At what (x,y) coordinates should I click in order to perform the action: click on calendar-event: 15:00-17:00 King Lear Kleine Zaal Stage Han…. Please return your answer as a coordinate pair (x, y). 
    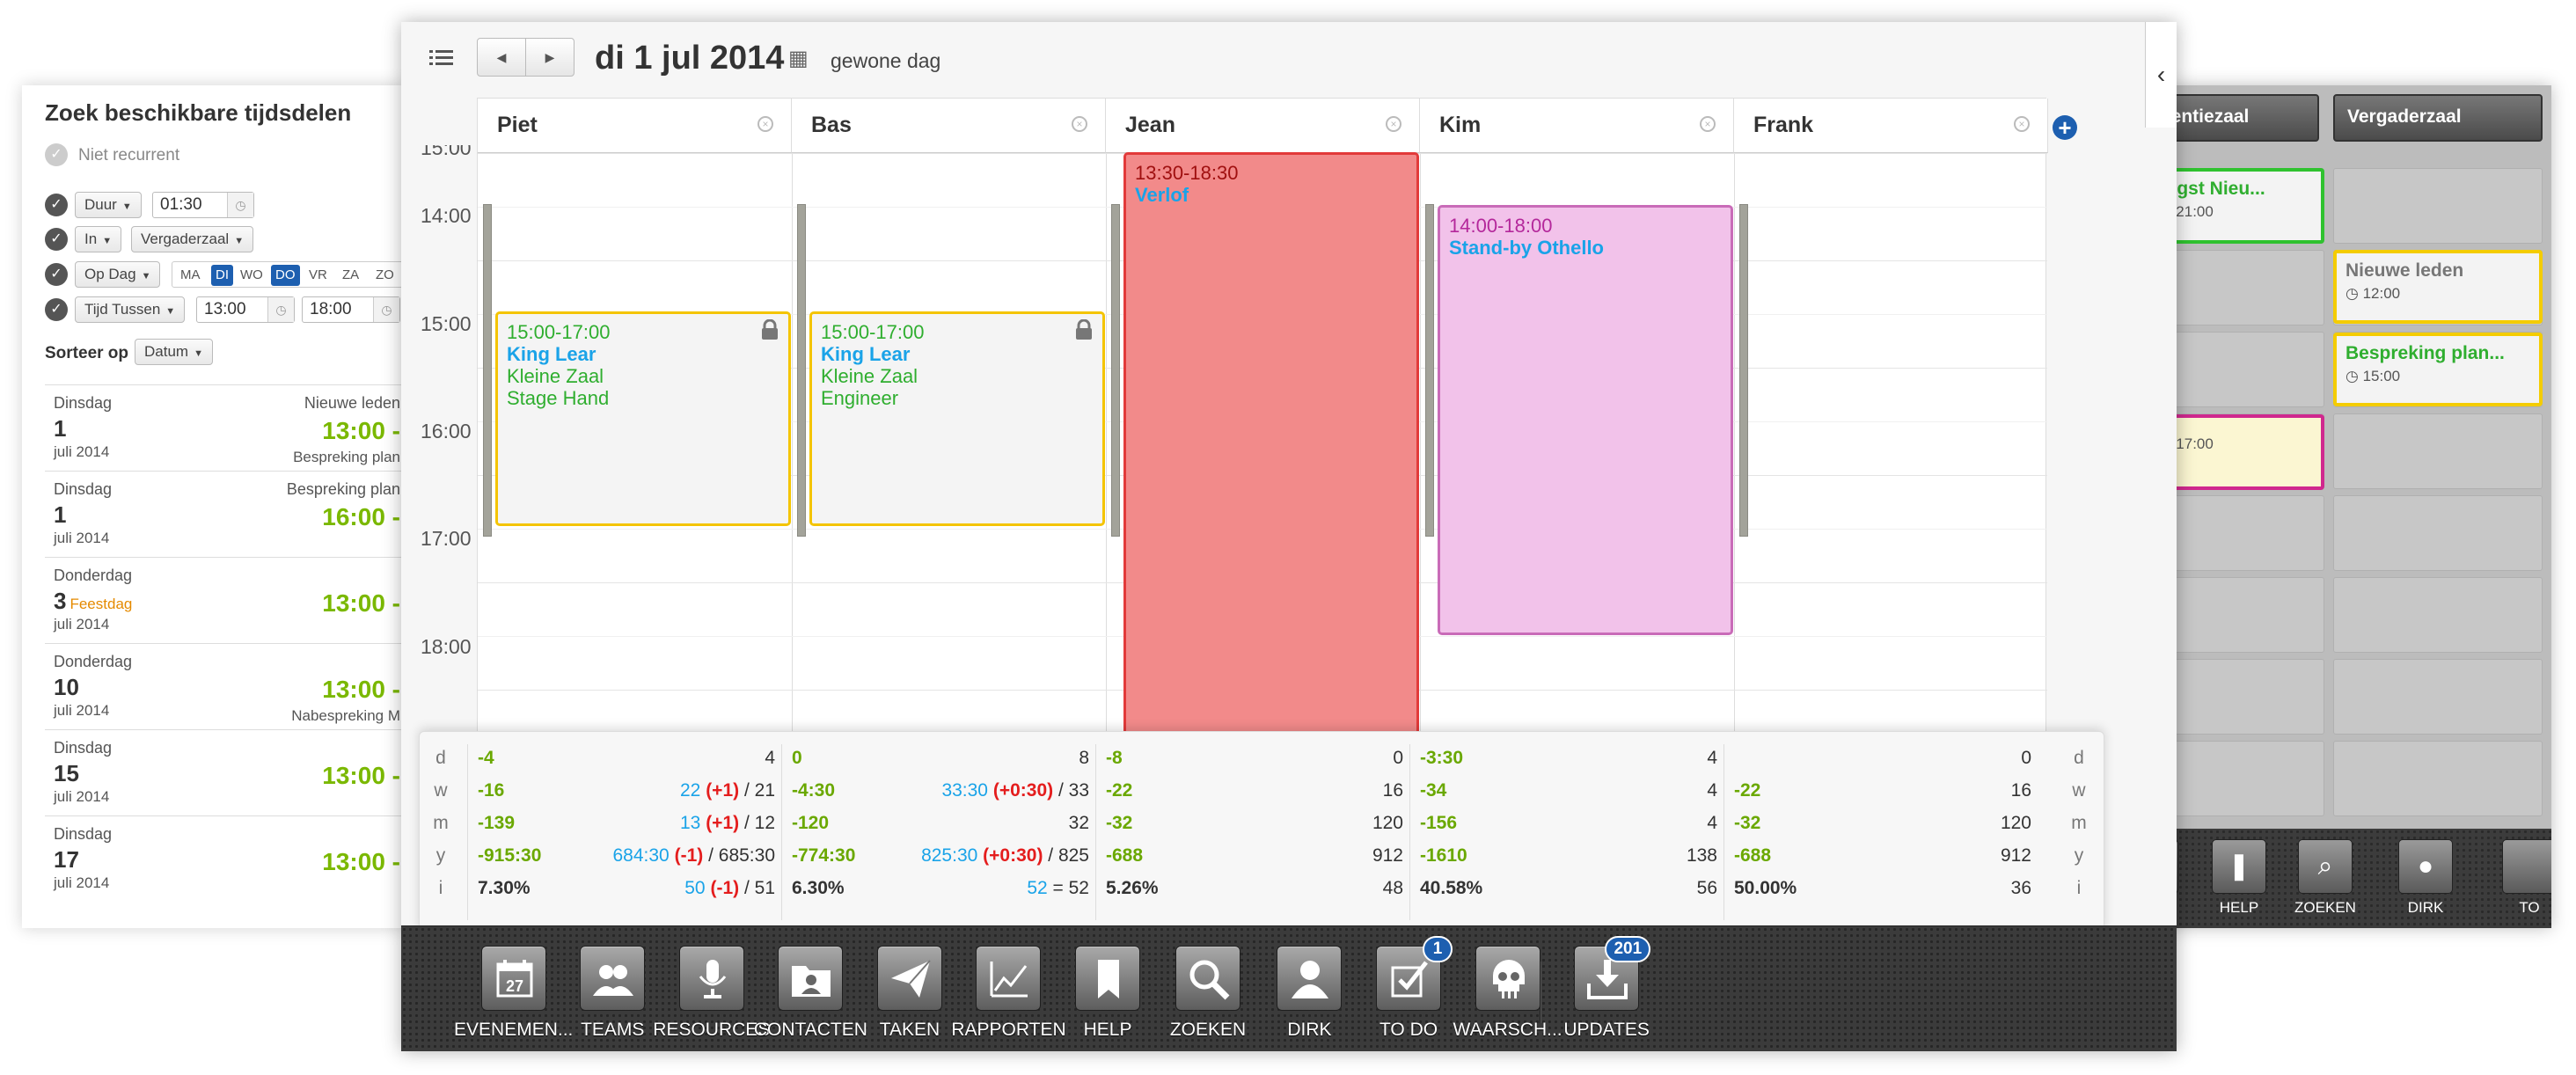
    Looking at the image, I should click on (643, 418).